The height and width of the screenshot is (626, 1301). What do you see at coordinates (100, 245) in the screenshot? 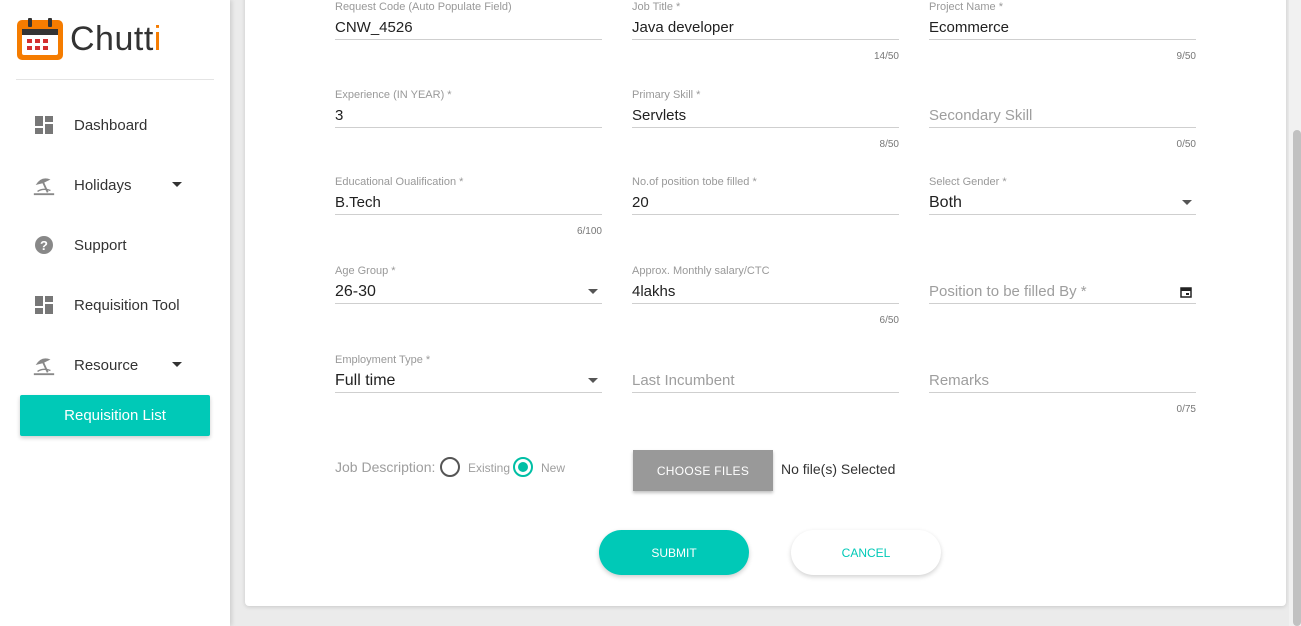
I see `sidebar-item-label: Support` at bounding box center [100, 245].